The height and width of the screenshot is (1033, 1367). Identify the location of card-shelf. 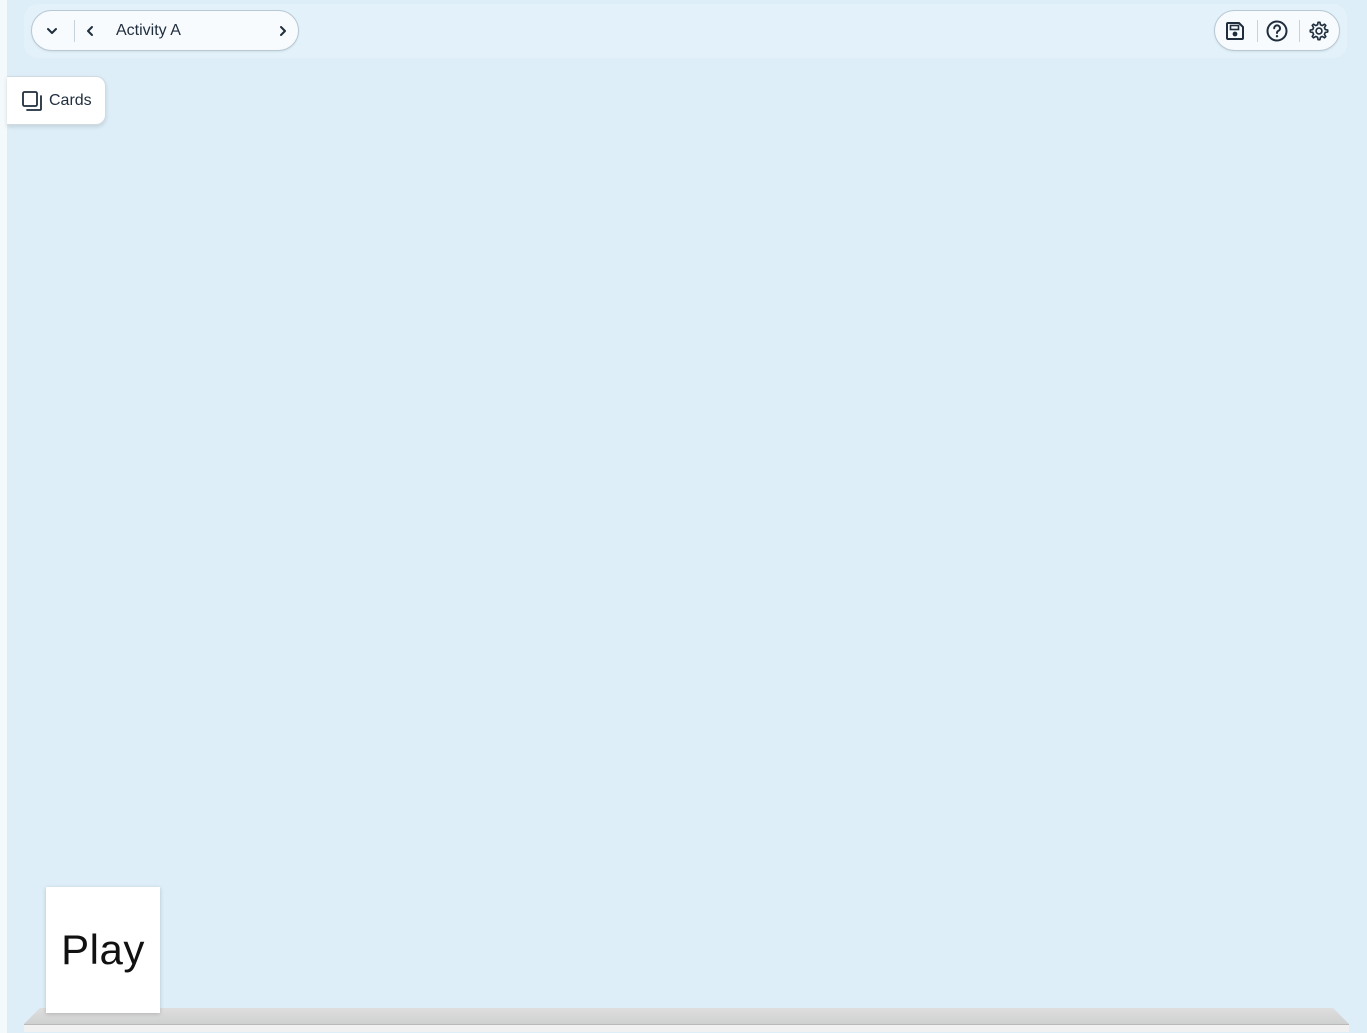
(686, 1016).